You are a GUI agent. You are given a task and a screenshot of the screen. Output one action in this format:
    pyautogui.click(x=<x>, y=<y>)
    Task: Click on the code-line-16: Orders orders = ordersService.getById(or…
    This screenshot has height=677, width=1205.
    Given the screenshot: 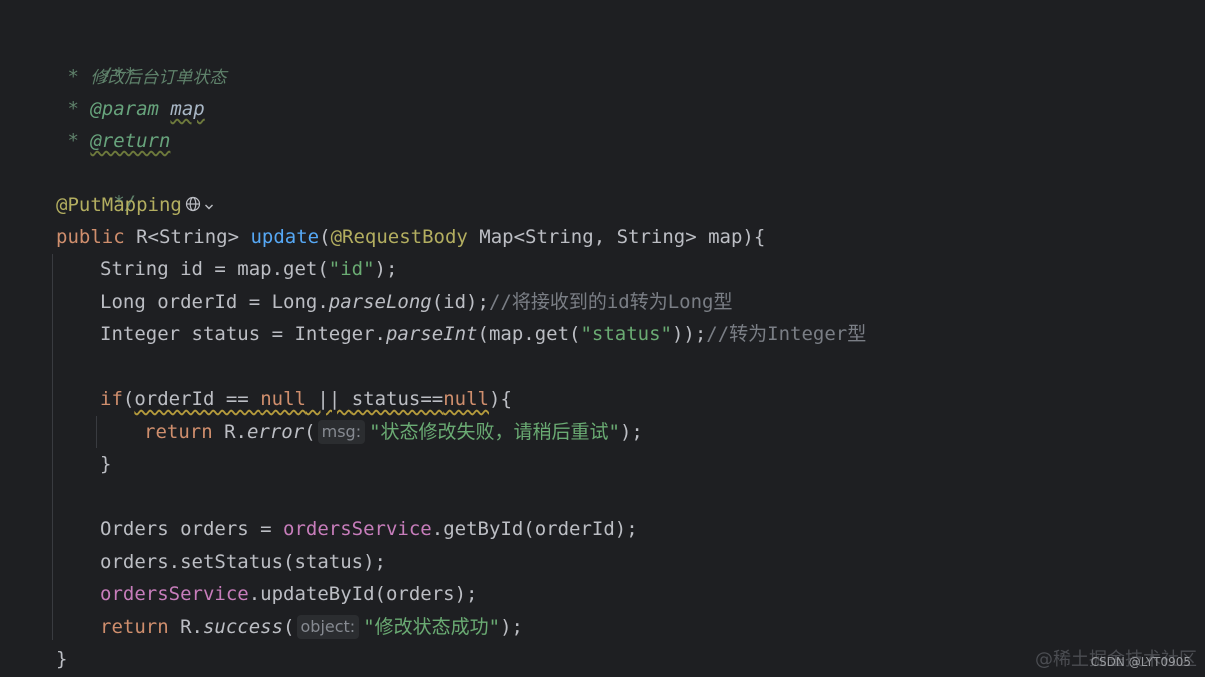 What is the action you would take?
    pyautogui.click(x=369, y=529)
    